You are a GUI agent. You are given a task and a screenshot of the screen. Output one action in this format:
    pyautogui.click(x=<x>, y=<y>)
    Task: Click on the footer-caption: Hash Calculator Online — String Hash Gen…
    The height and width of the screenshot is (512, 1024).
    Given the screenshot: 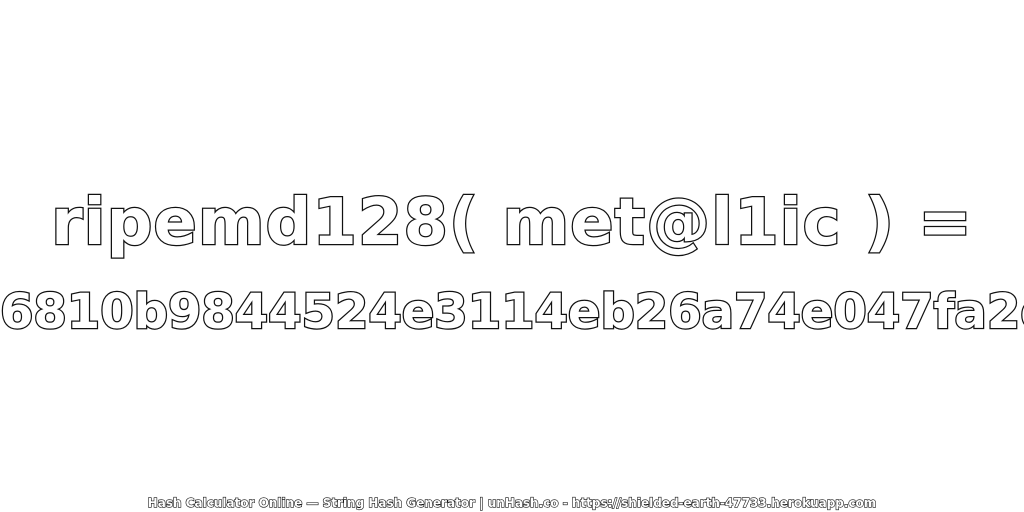 What is the action you would take?
    pyautogui.click(x=512, y=502)
    